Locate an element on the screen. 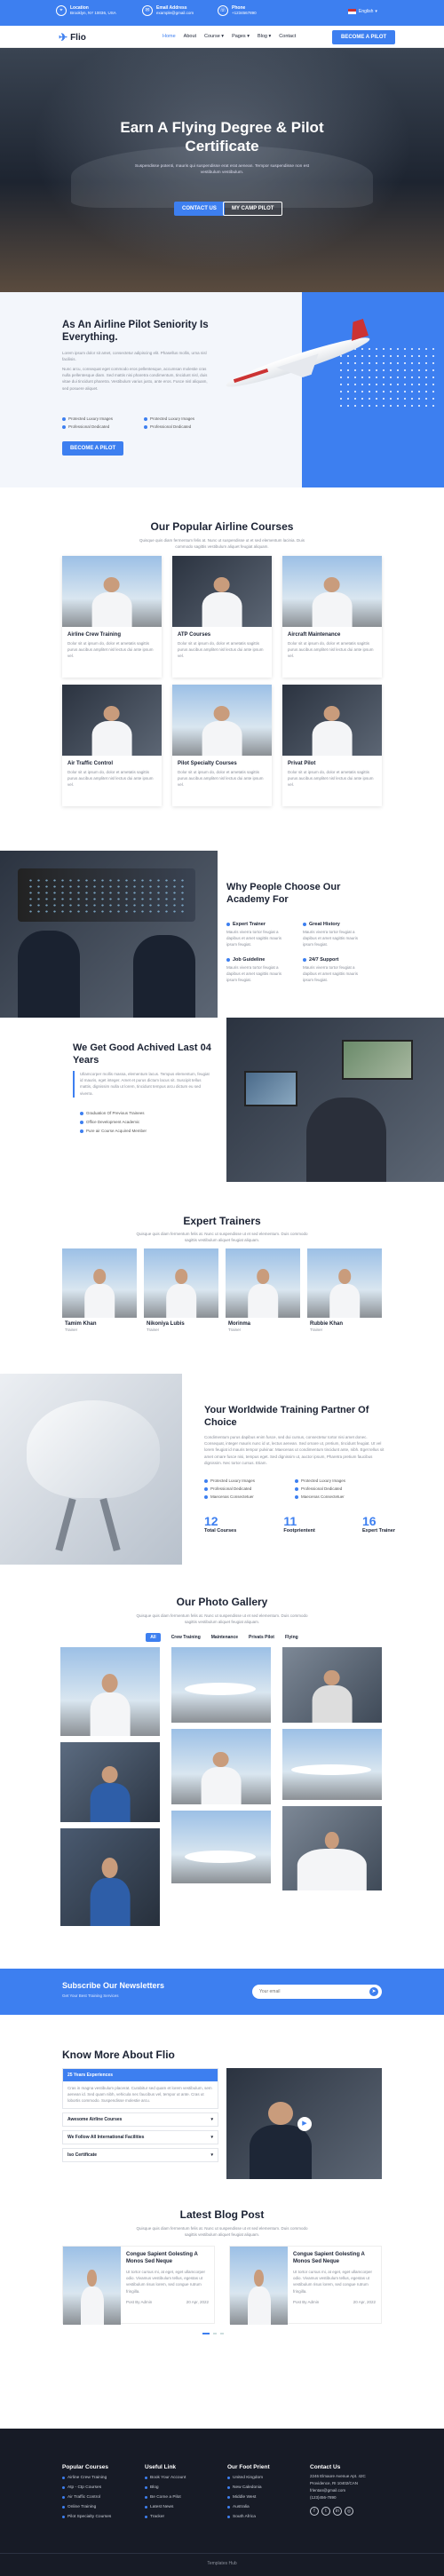 This screenshot has height=2576, width=444. language-selector: English ▾ is located at coordinates (363, 12).